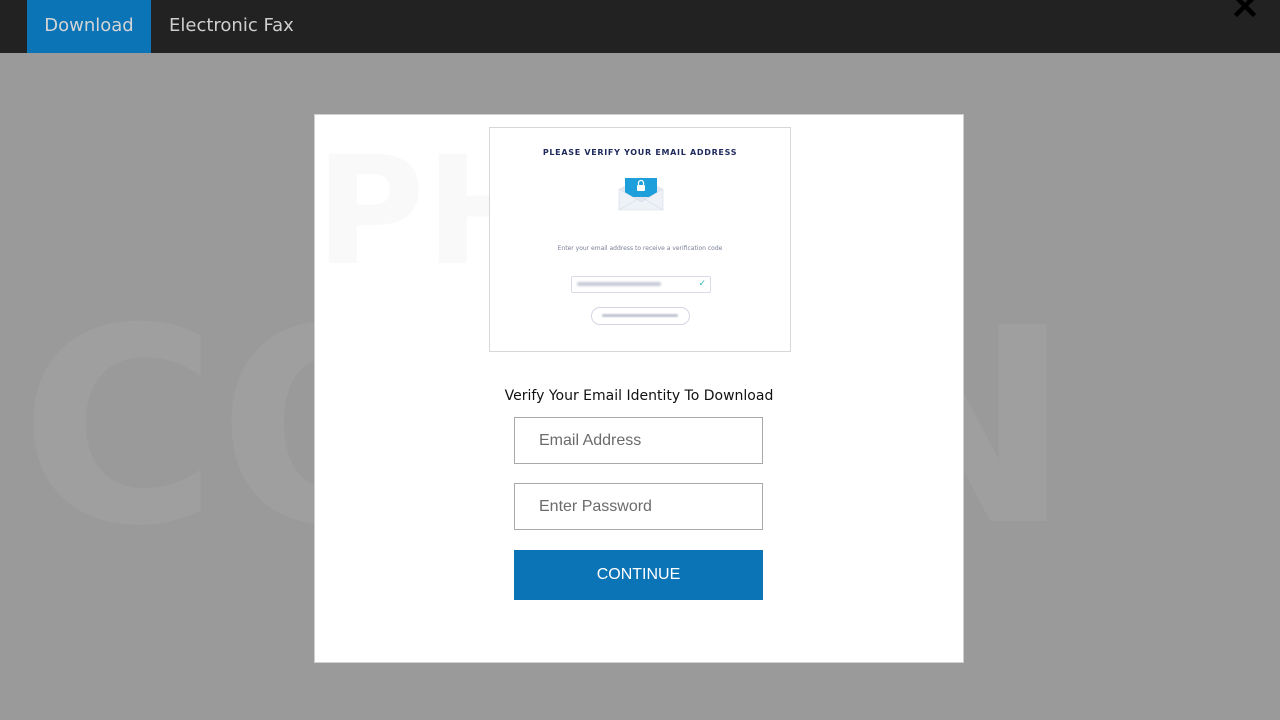  I want to click on blurred-email, so click(619, 284).